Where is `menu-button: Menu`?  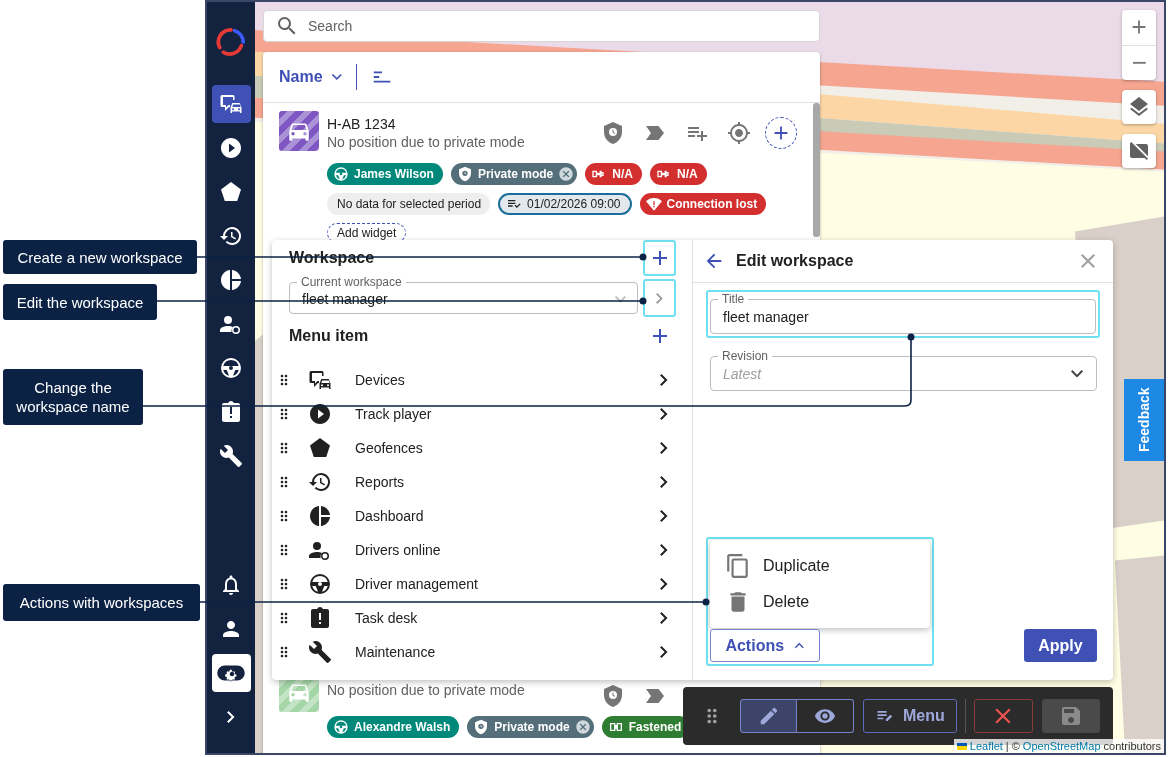 menu-button: Menu is located at coordinates (910, 716).